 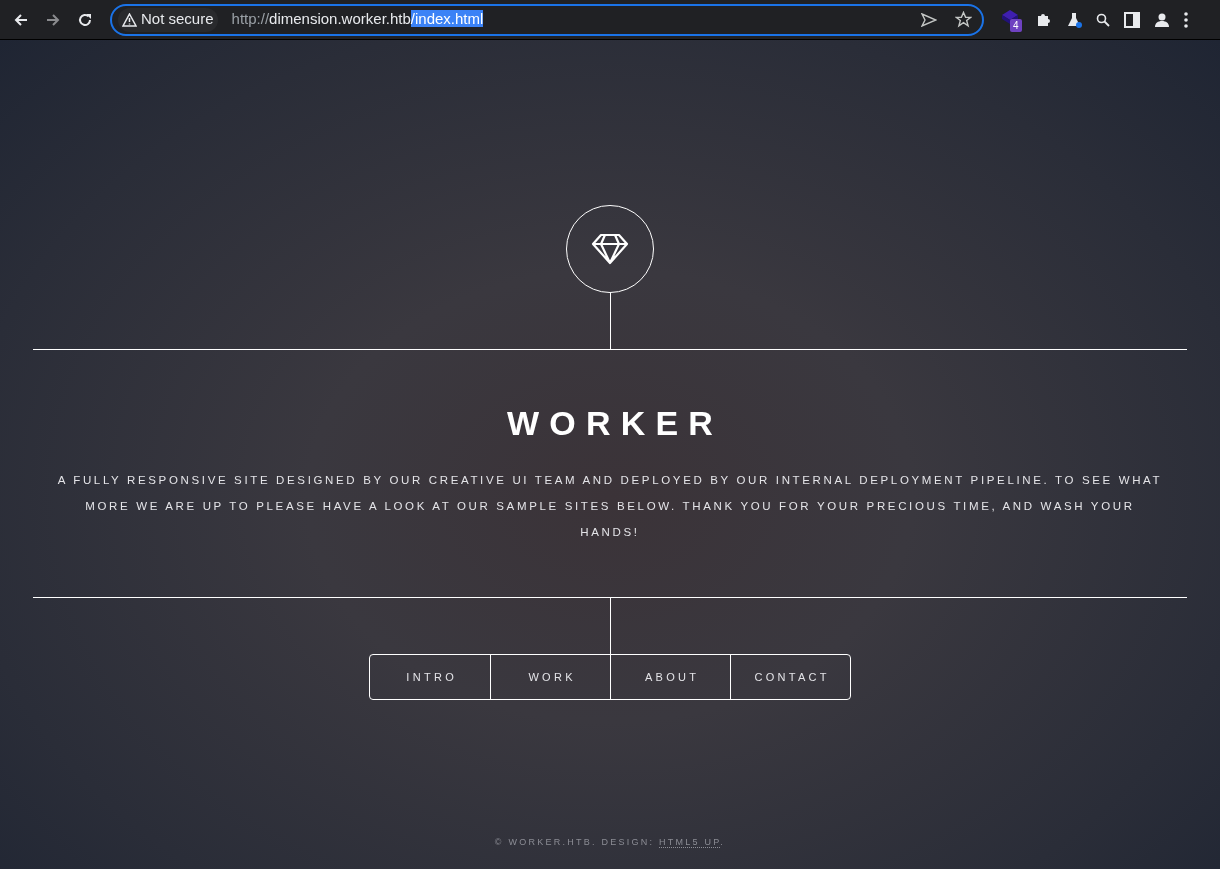 I want to click on nav-link: INTRO, so click(x=430, y=677).